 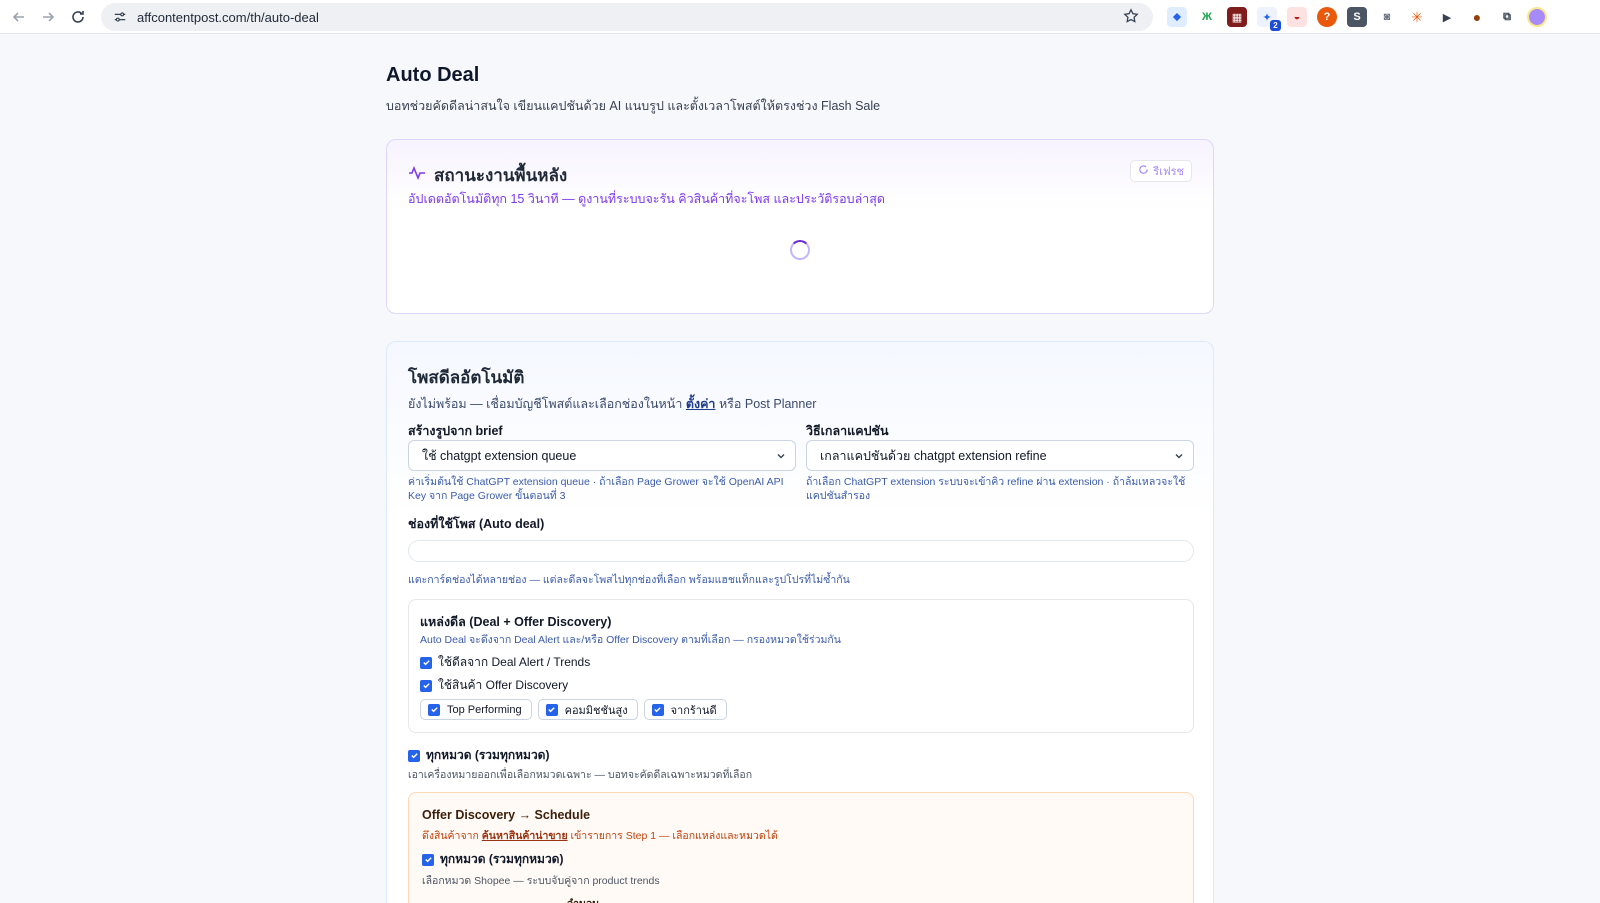 What do you see at coordinates (466, 377) in the screenshot?
I see `auto-post-title: โพสดีลอัตโนมัติ` at bounding box center [466, 377].